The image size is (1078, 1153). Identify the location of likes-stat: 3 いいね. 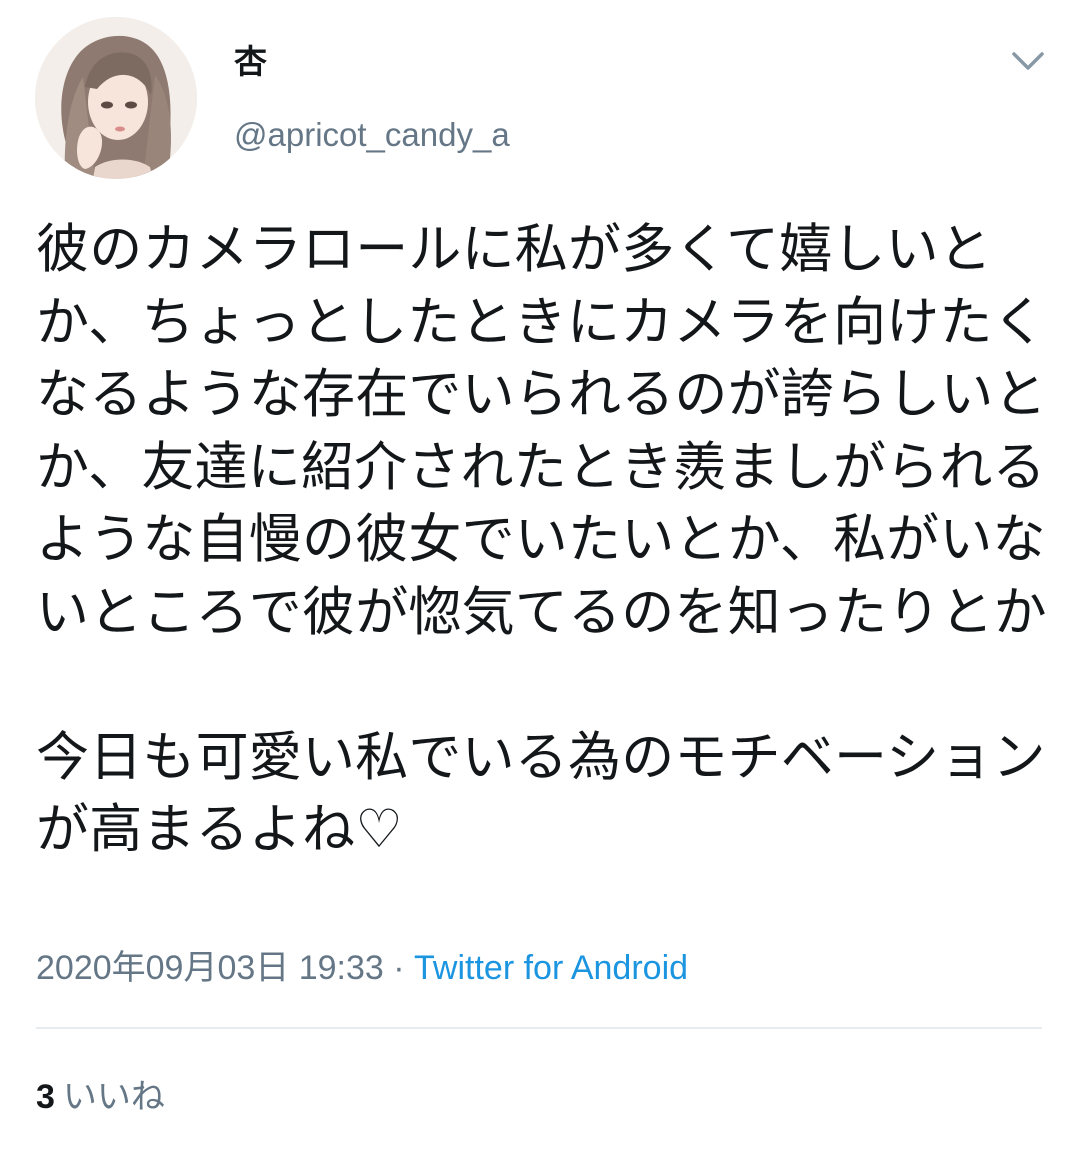
(100, 1097).